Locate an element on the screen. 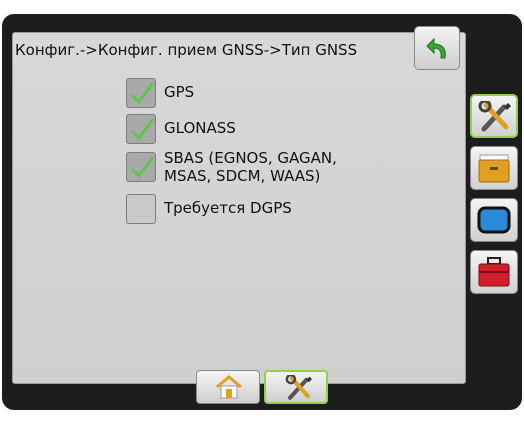  sbas-label-line2: MSAS, SDCM, WAAS) is located at coordinates (242, 176).